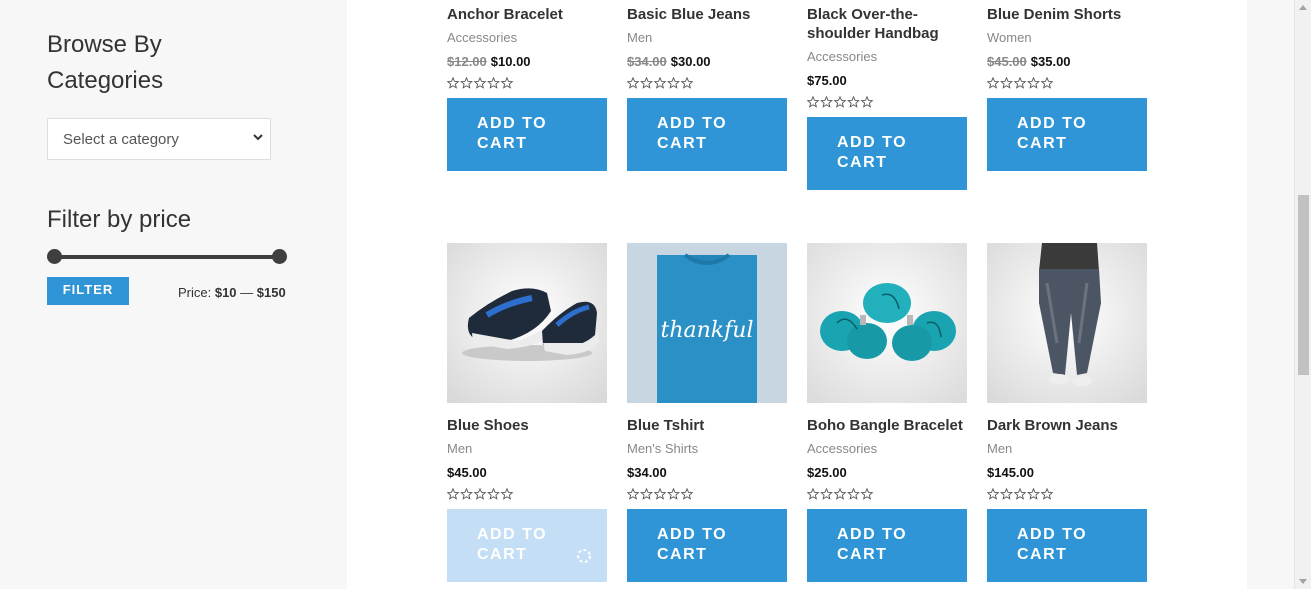 The height and width of the screenshot is (589, 1311). What do you see at coordinates (1303, 285) in the screenshot?
I see `scrollbar-thumb` at bounding box center [1303, 285].